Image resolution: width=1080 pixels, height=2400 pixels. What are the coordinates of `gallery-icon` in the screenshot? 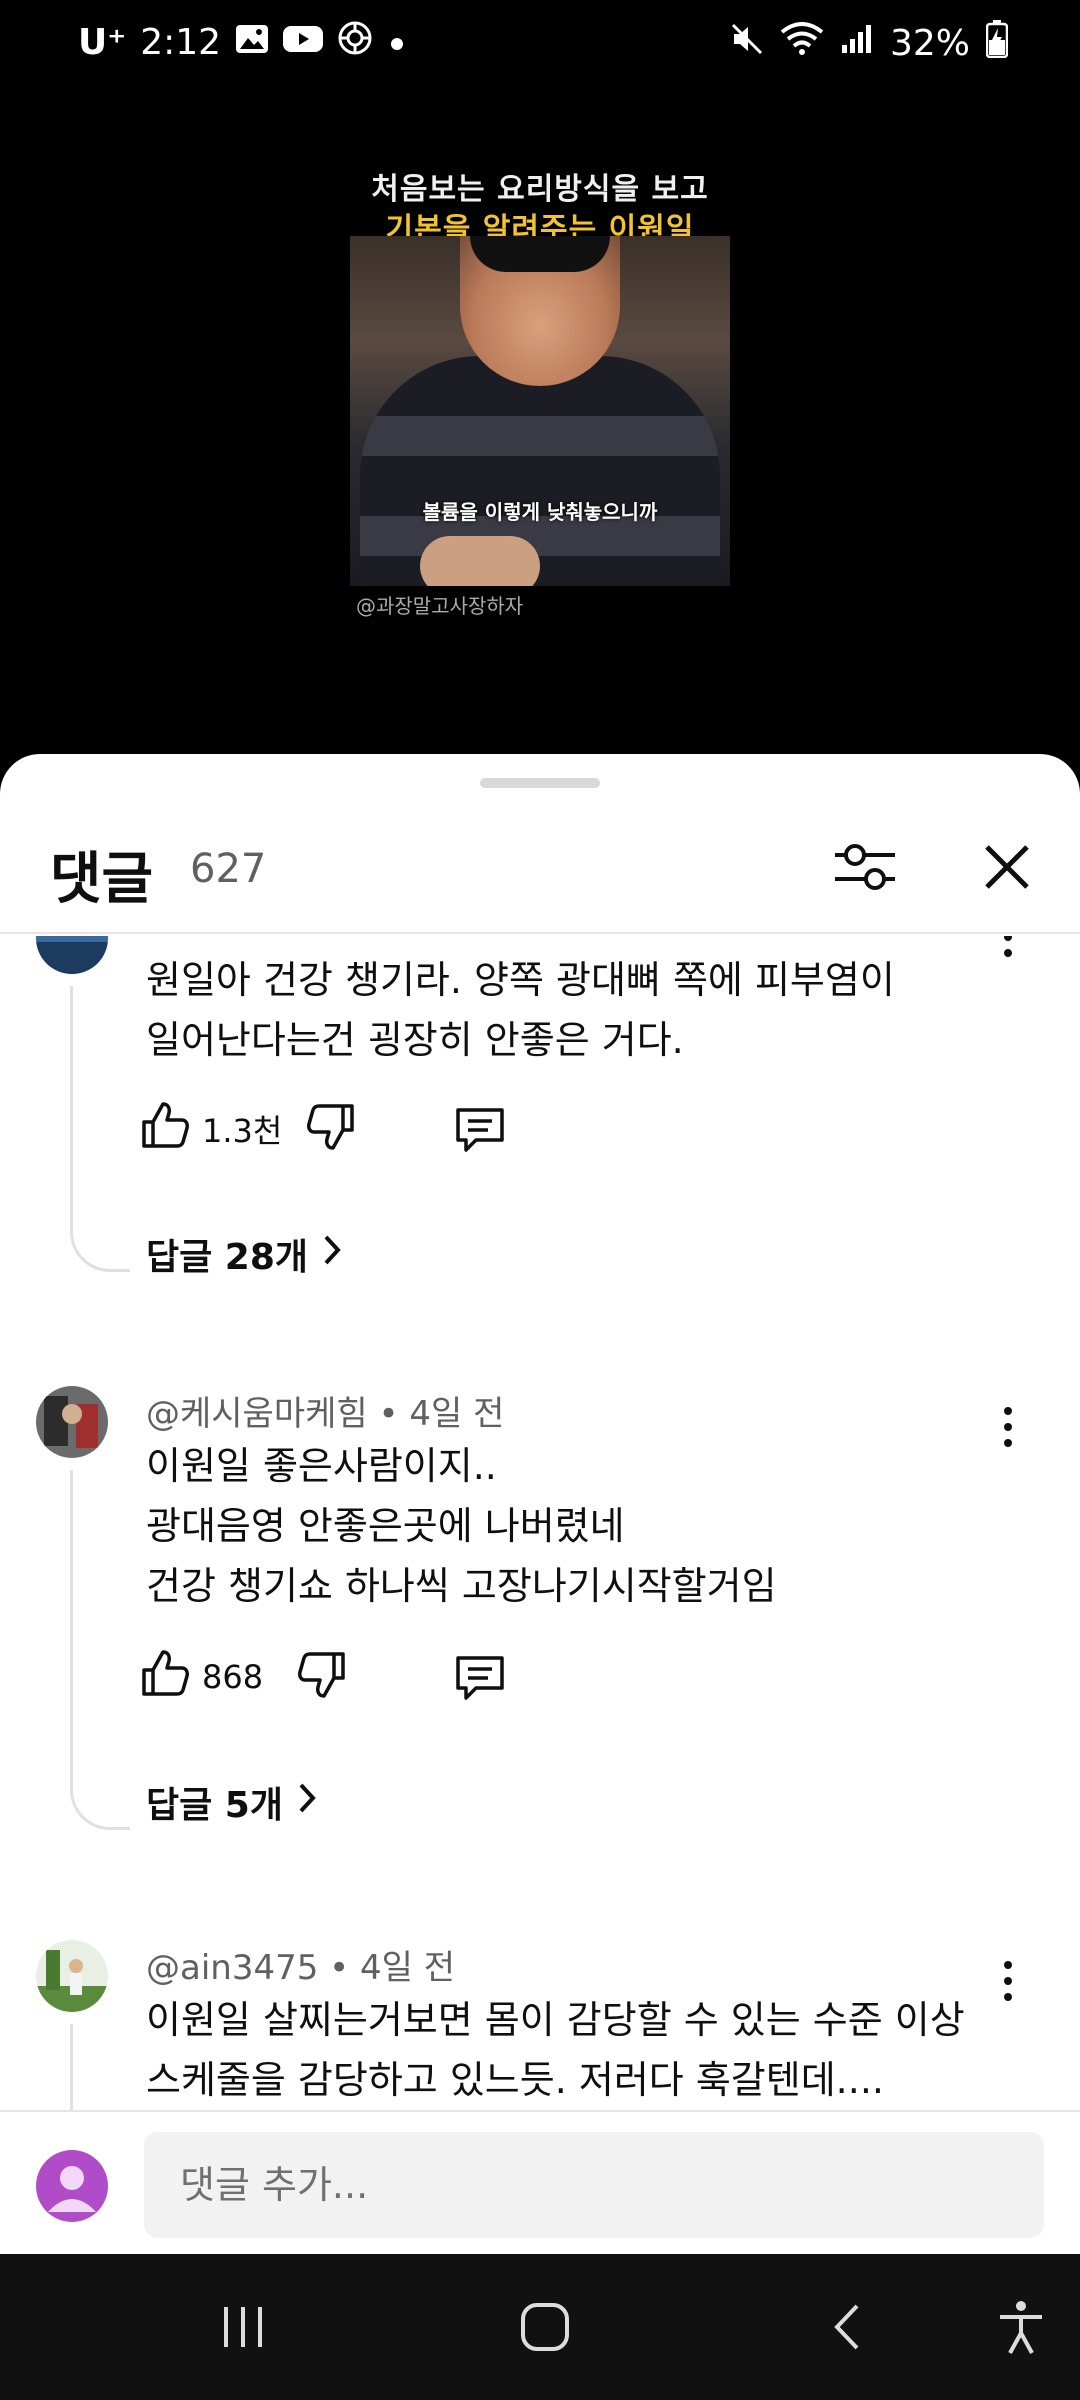 It's located at (252, 42).